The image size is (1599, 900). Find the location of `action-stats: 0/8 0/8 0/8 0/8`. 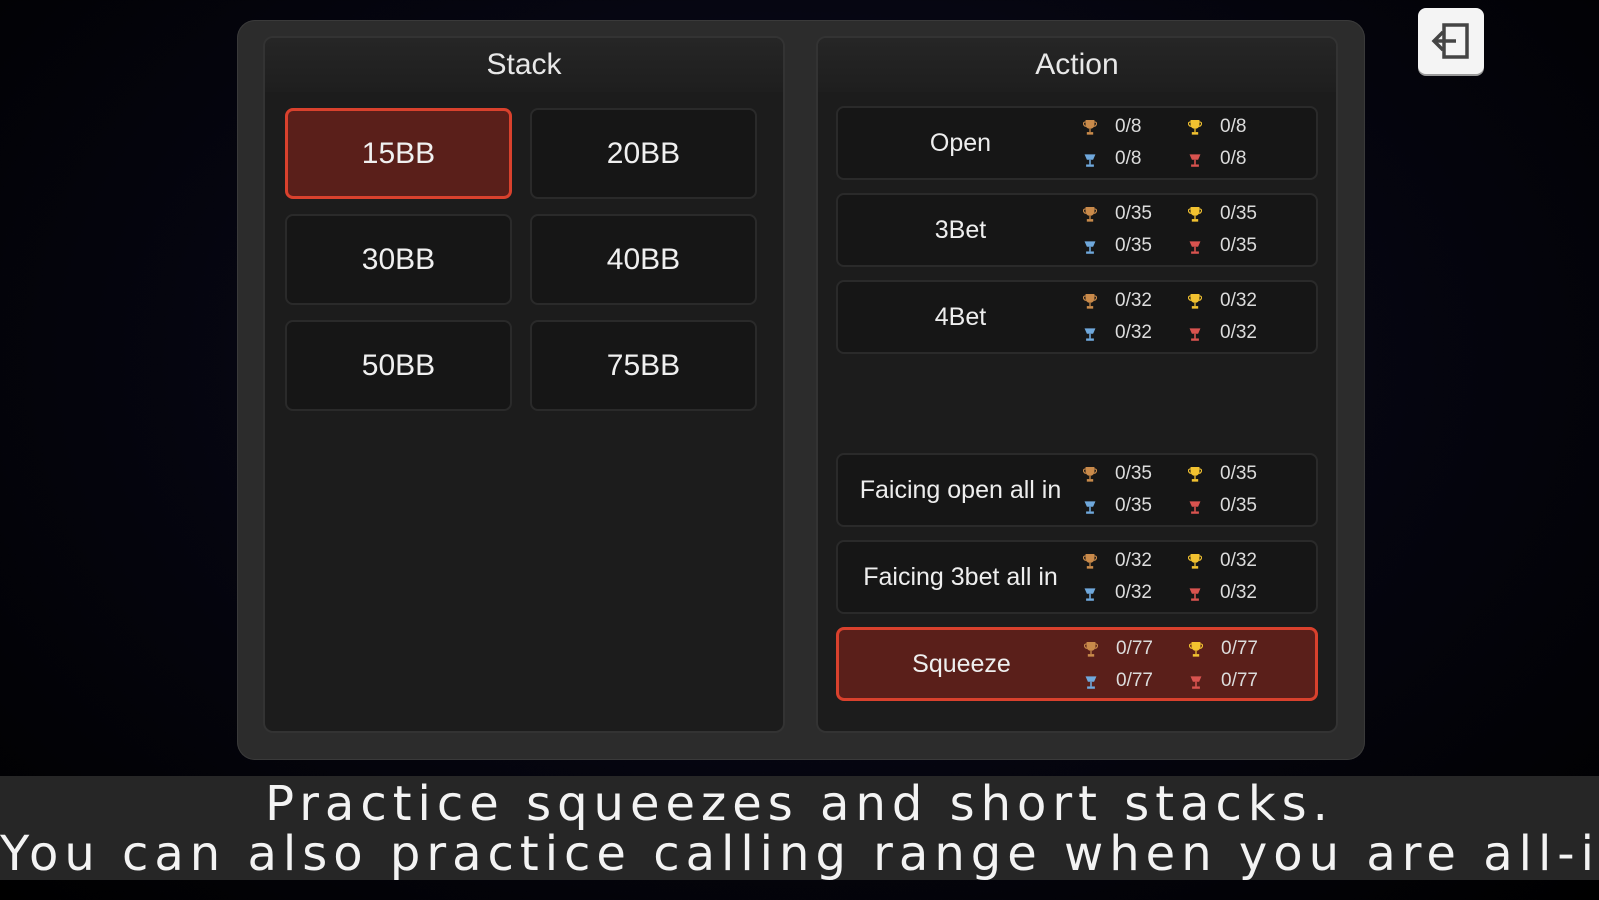

action-stats: 0/8 0/8 0/8 0/8 is located at coordinates (1198, 144).